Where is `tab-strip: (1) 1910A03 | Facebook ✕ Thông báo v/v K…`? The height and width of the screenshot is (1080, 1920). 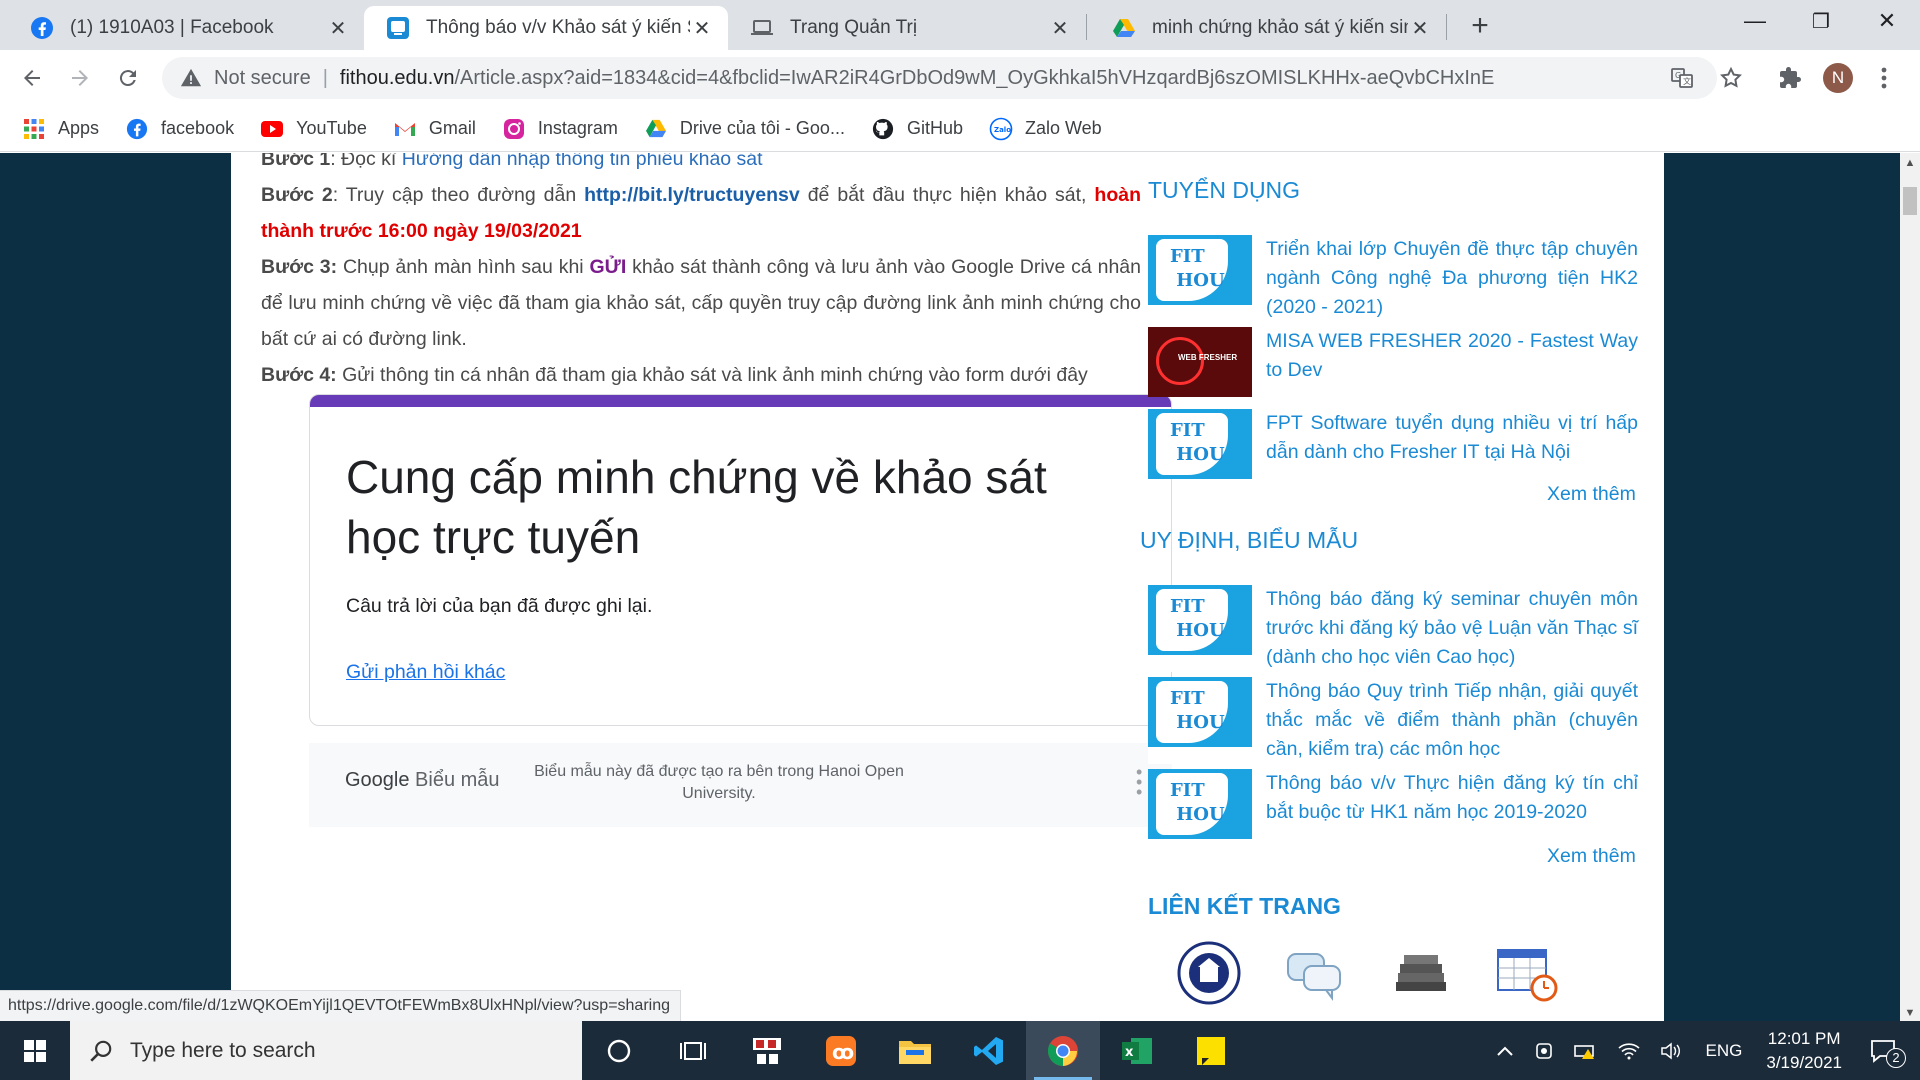
tab-strip: (1) 1910A03 | Facebook ✕ Thông báo v/v K… is located at coordinates (960, 25).